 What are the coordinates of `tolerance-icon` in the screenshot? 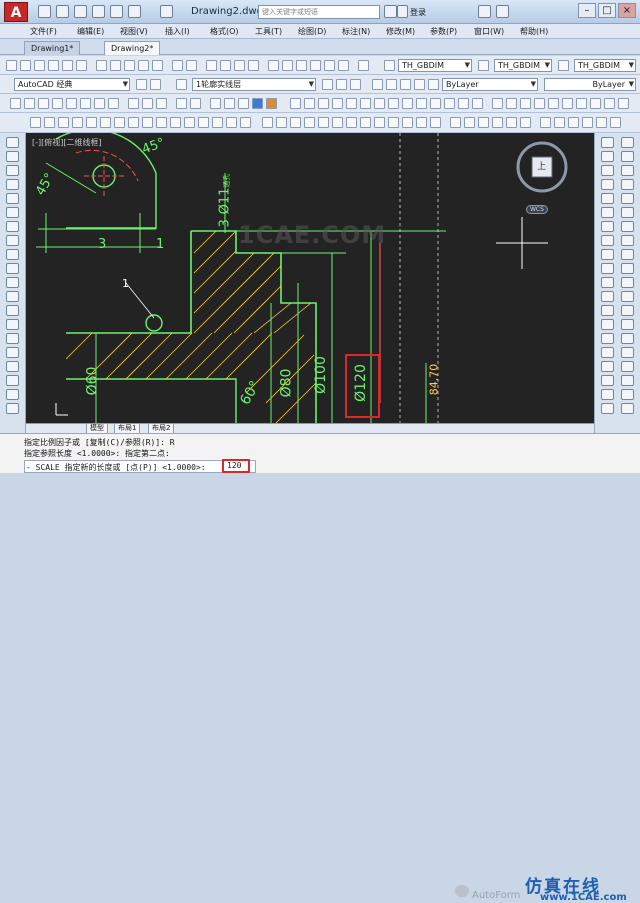 It's located at (181, 103).